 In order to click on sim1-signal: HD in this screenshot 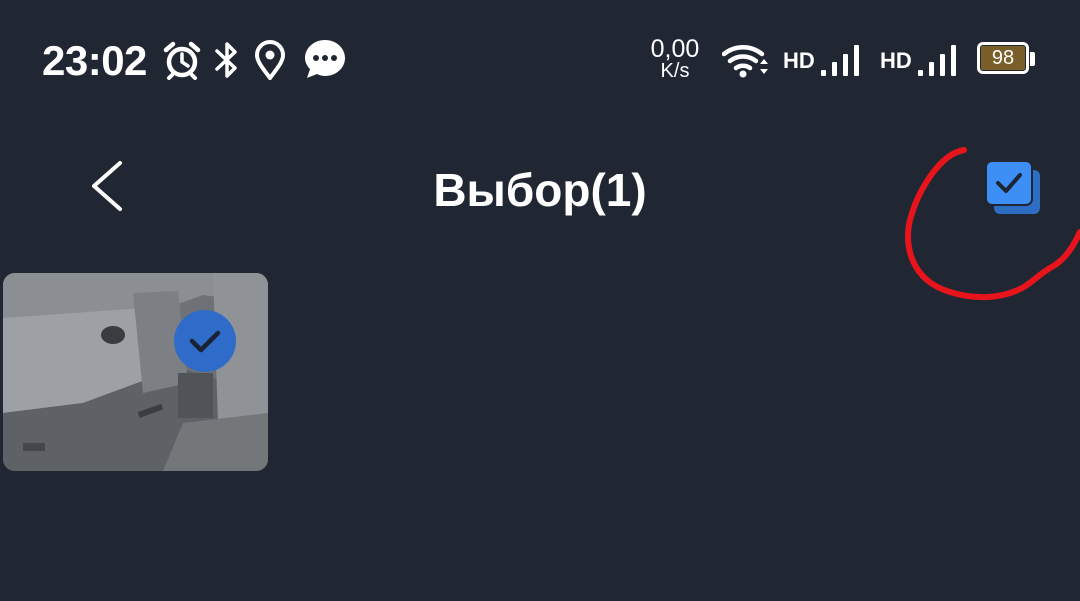, I will do `click(824, 60)`.